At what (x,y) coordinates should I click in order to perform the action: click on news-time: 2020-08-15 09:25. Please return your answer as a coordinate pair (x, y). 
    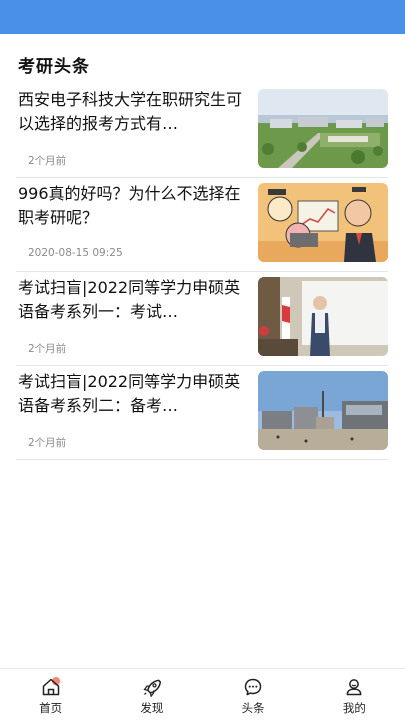
    Looking at the image, I should click on (75, 253).